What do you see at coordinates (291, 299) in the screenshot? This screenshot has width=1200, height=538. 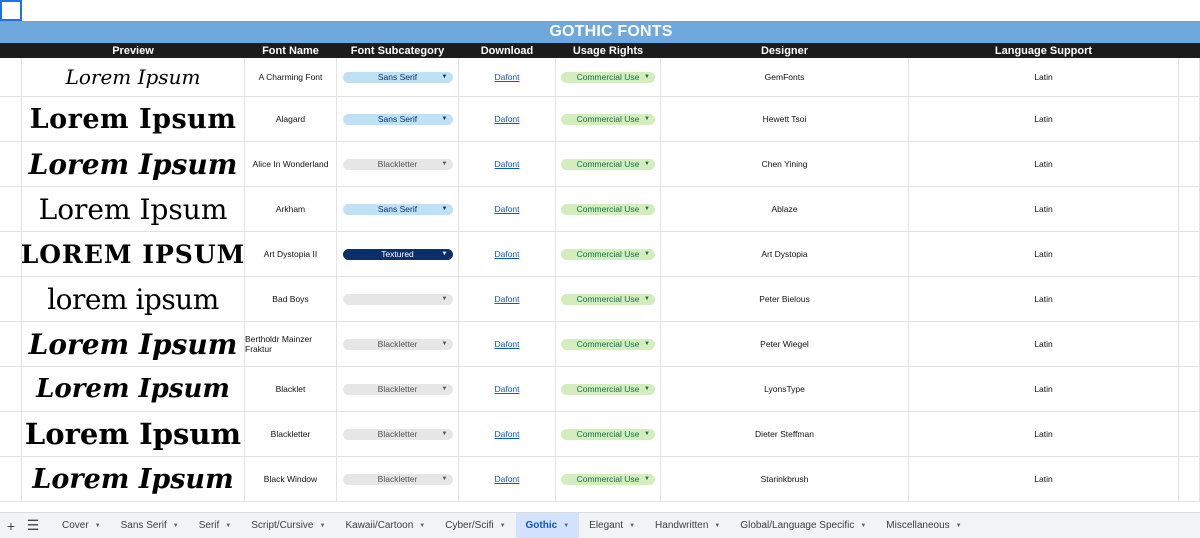 I see `font-name-cell: Bad Boys` at bounding box center [291, 299].